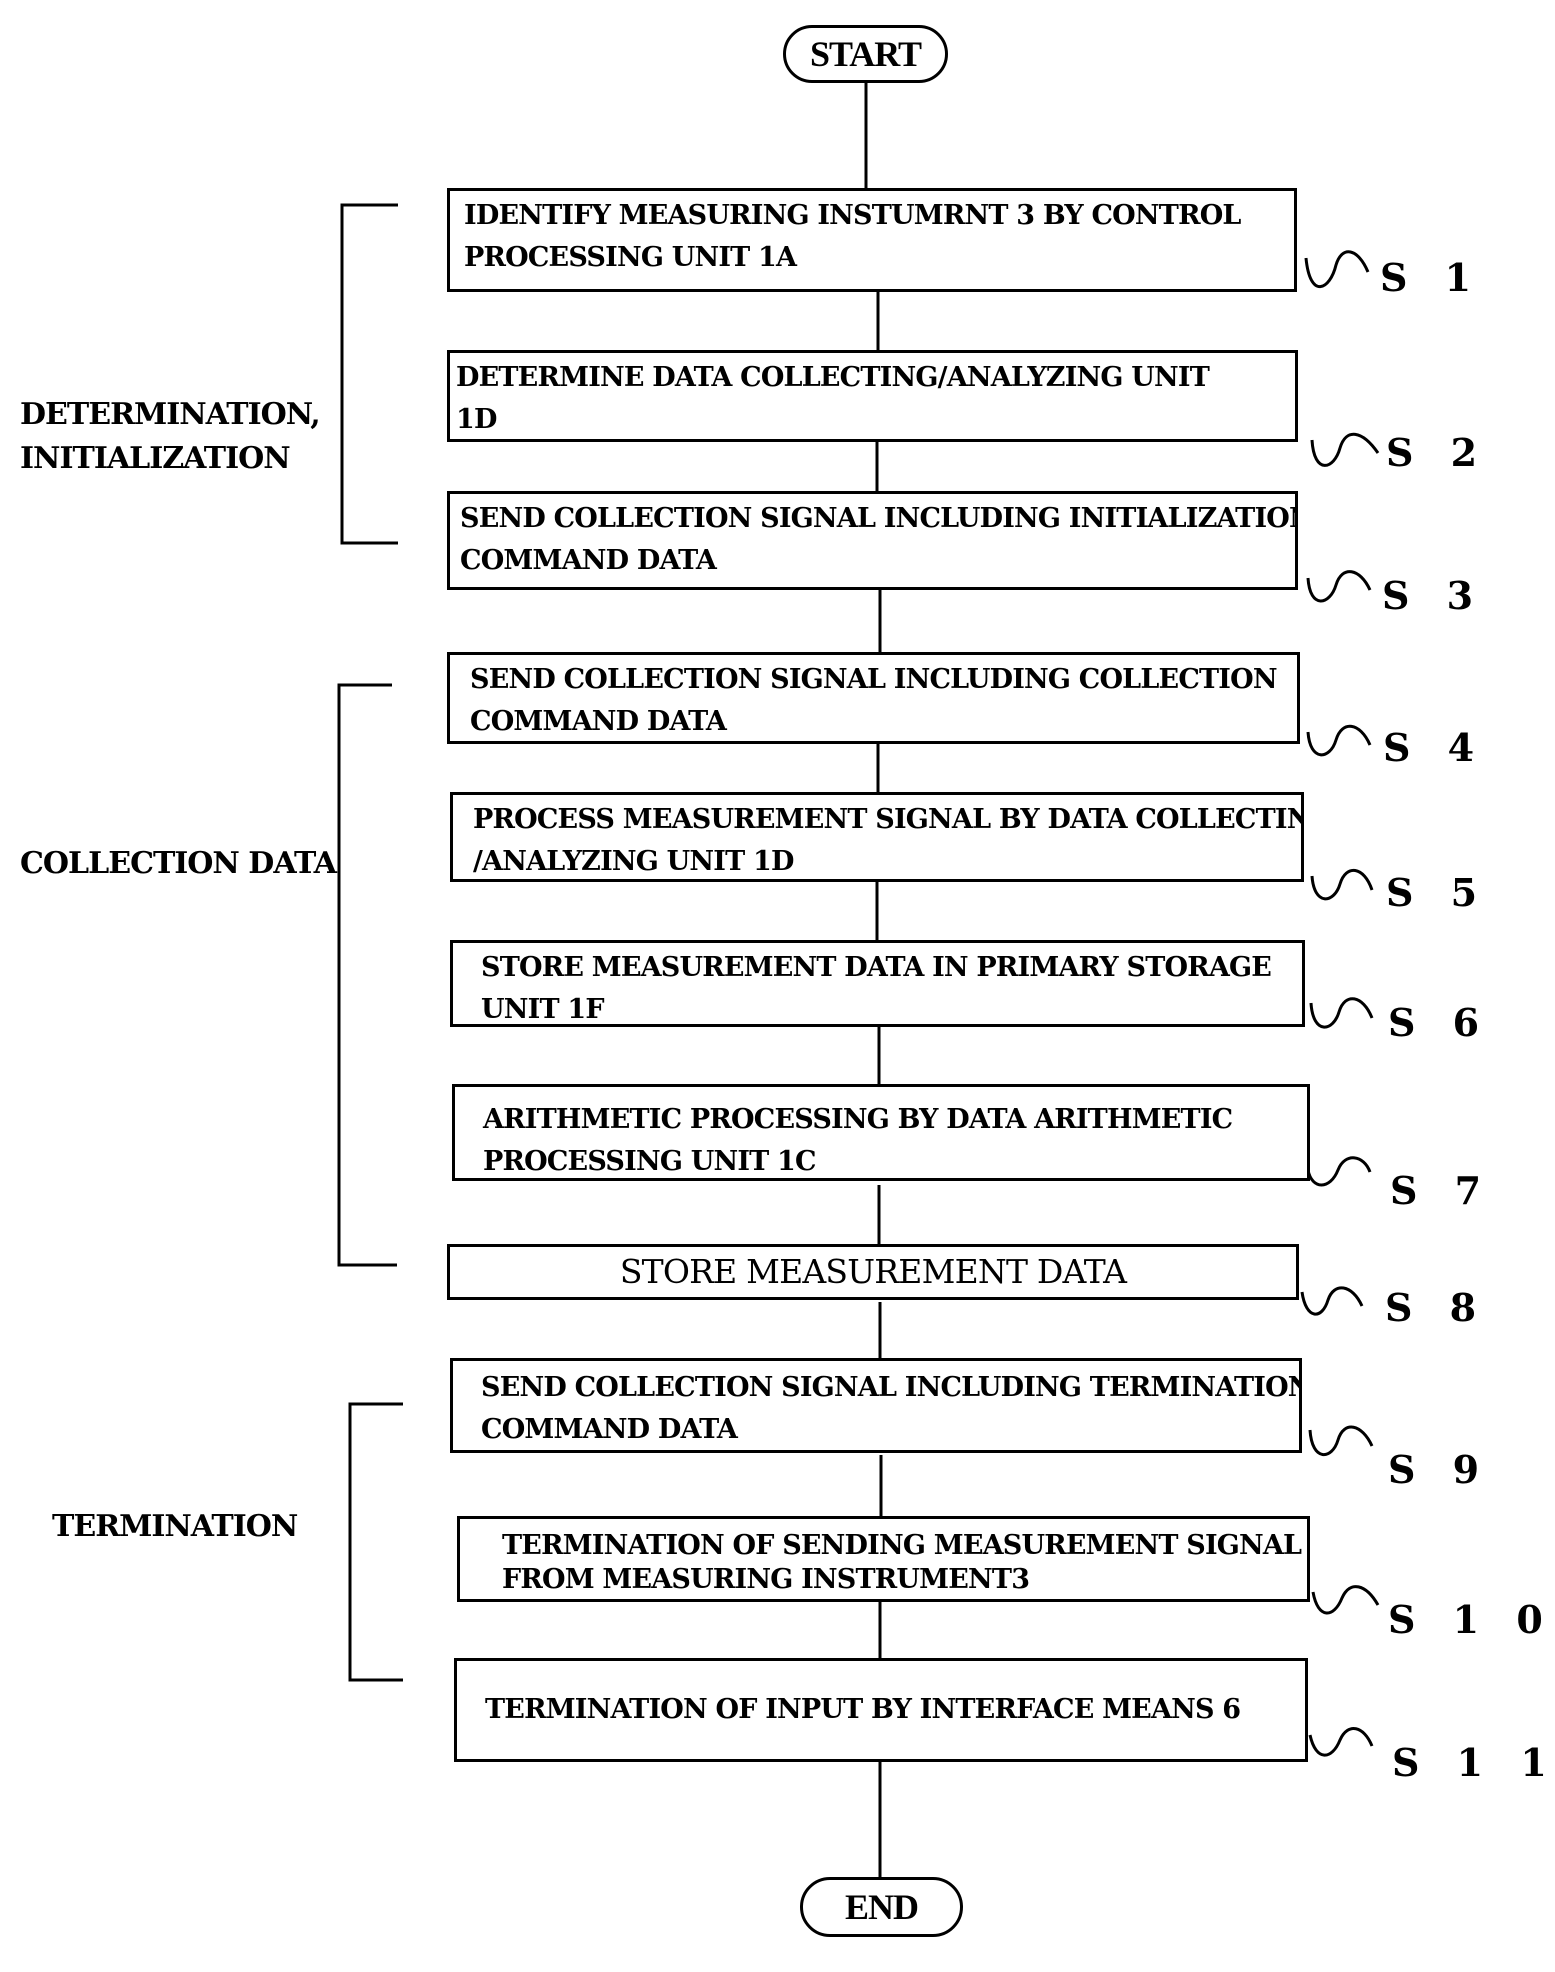 This screenshot has height=1972, width=1555. What do you see at coordinates (1339, 586) in the screenshot?
I see `leader-s3` at bounding box center [1339, 586].